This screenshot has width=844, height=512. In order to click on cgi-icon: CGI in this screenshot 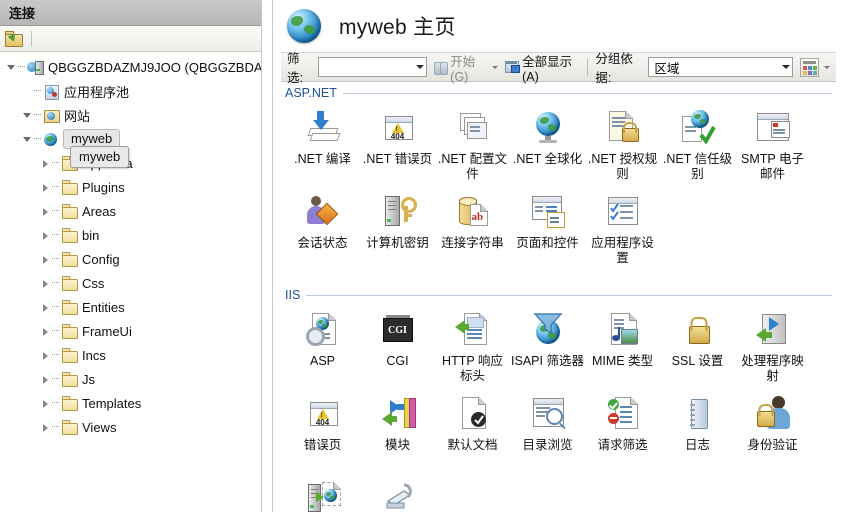, I will do `click(398, 330)`.